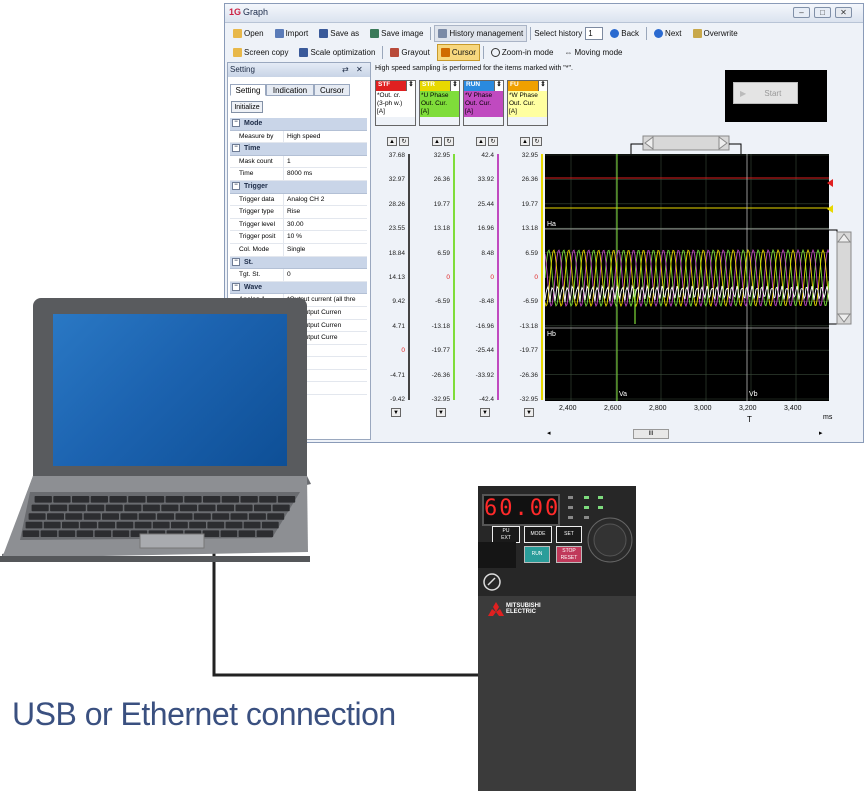 The width and height of the screenshot is (867, 792). I want to click on laptop-display, so click(170, 390).